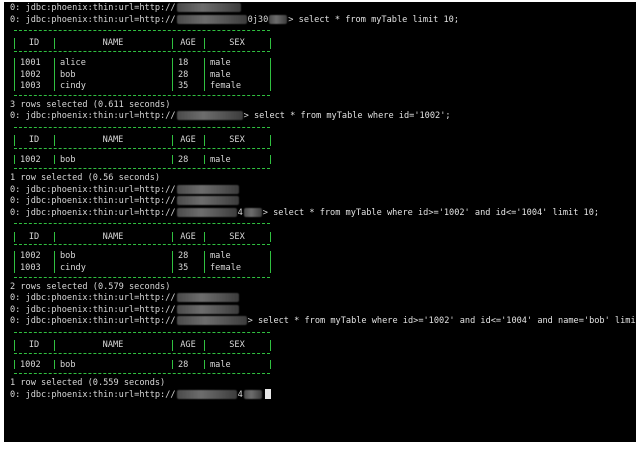  What do you see at coordinates (73, 86) in the screenshot?
I see `table-cell: cindy` at bounding box center [73, 86].